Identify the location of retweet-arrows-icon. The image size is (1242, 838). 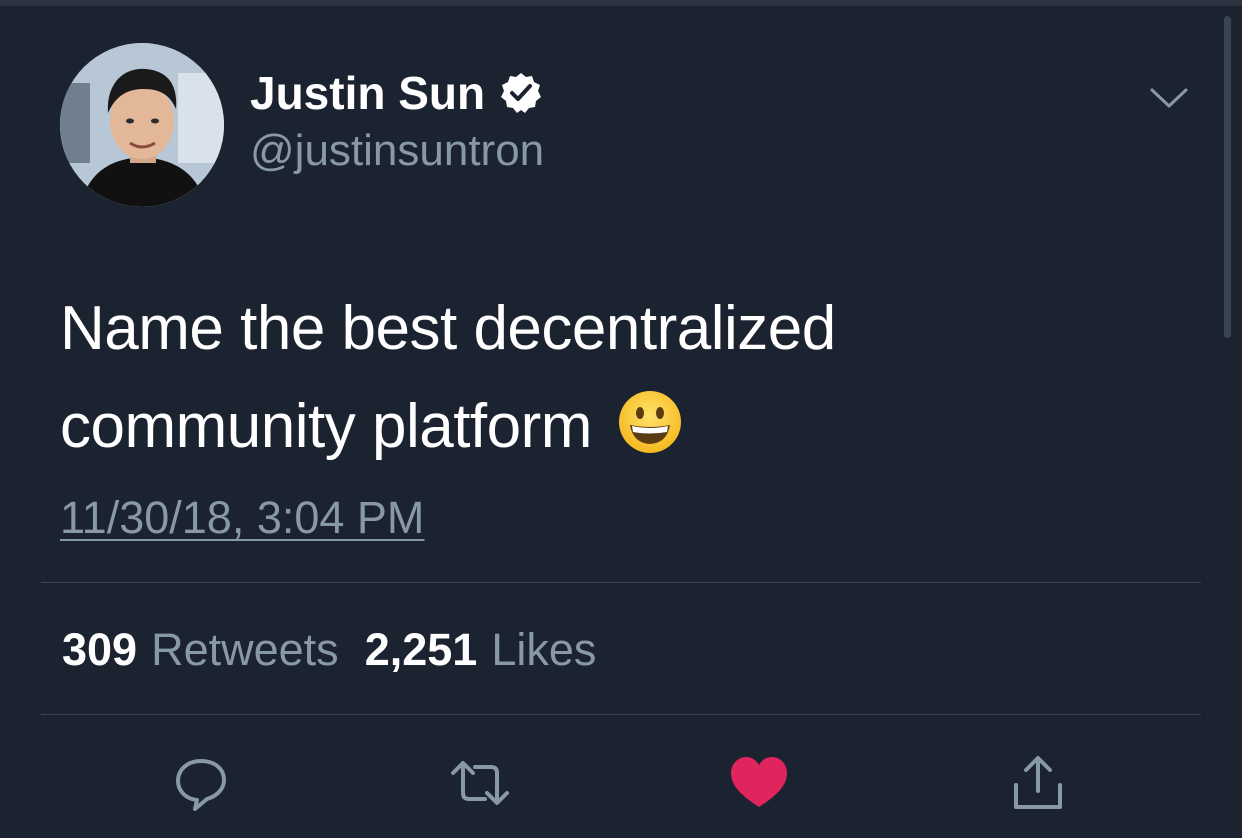
(480, 783).